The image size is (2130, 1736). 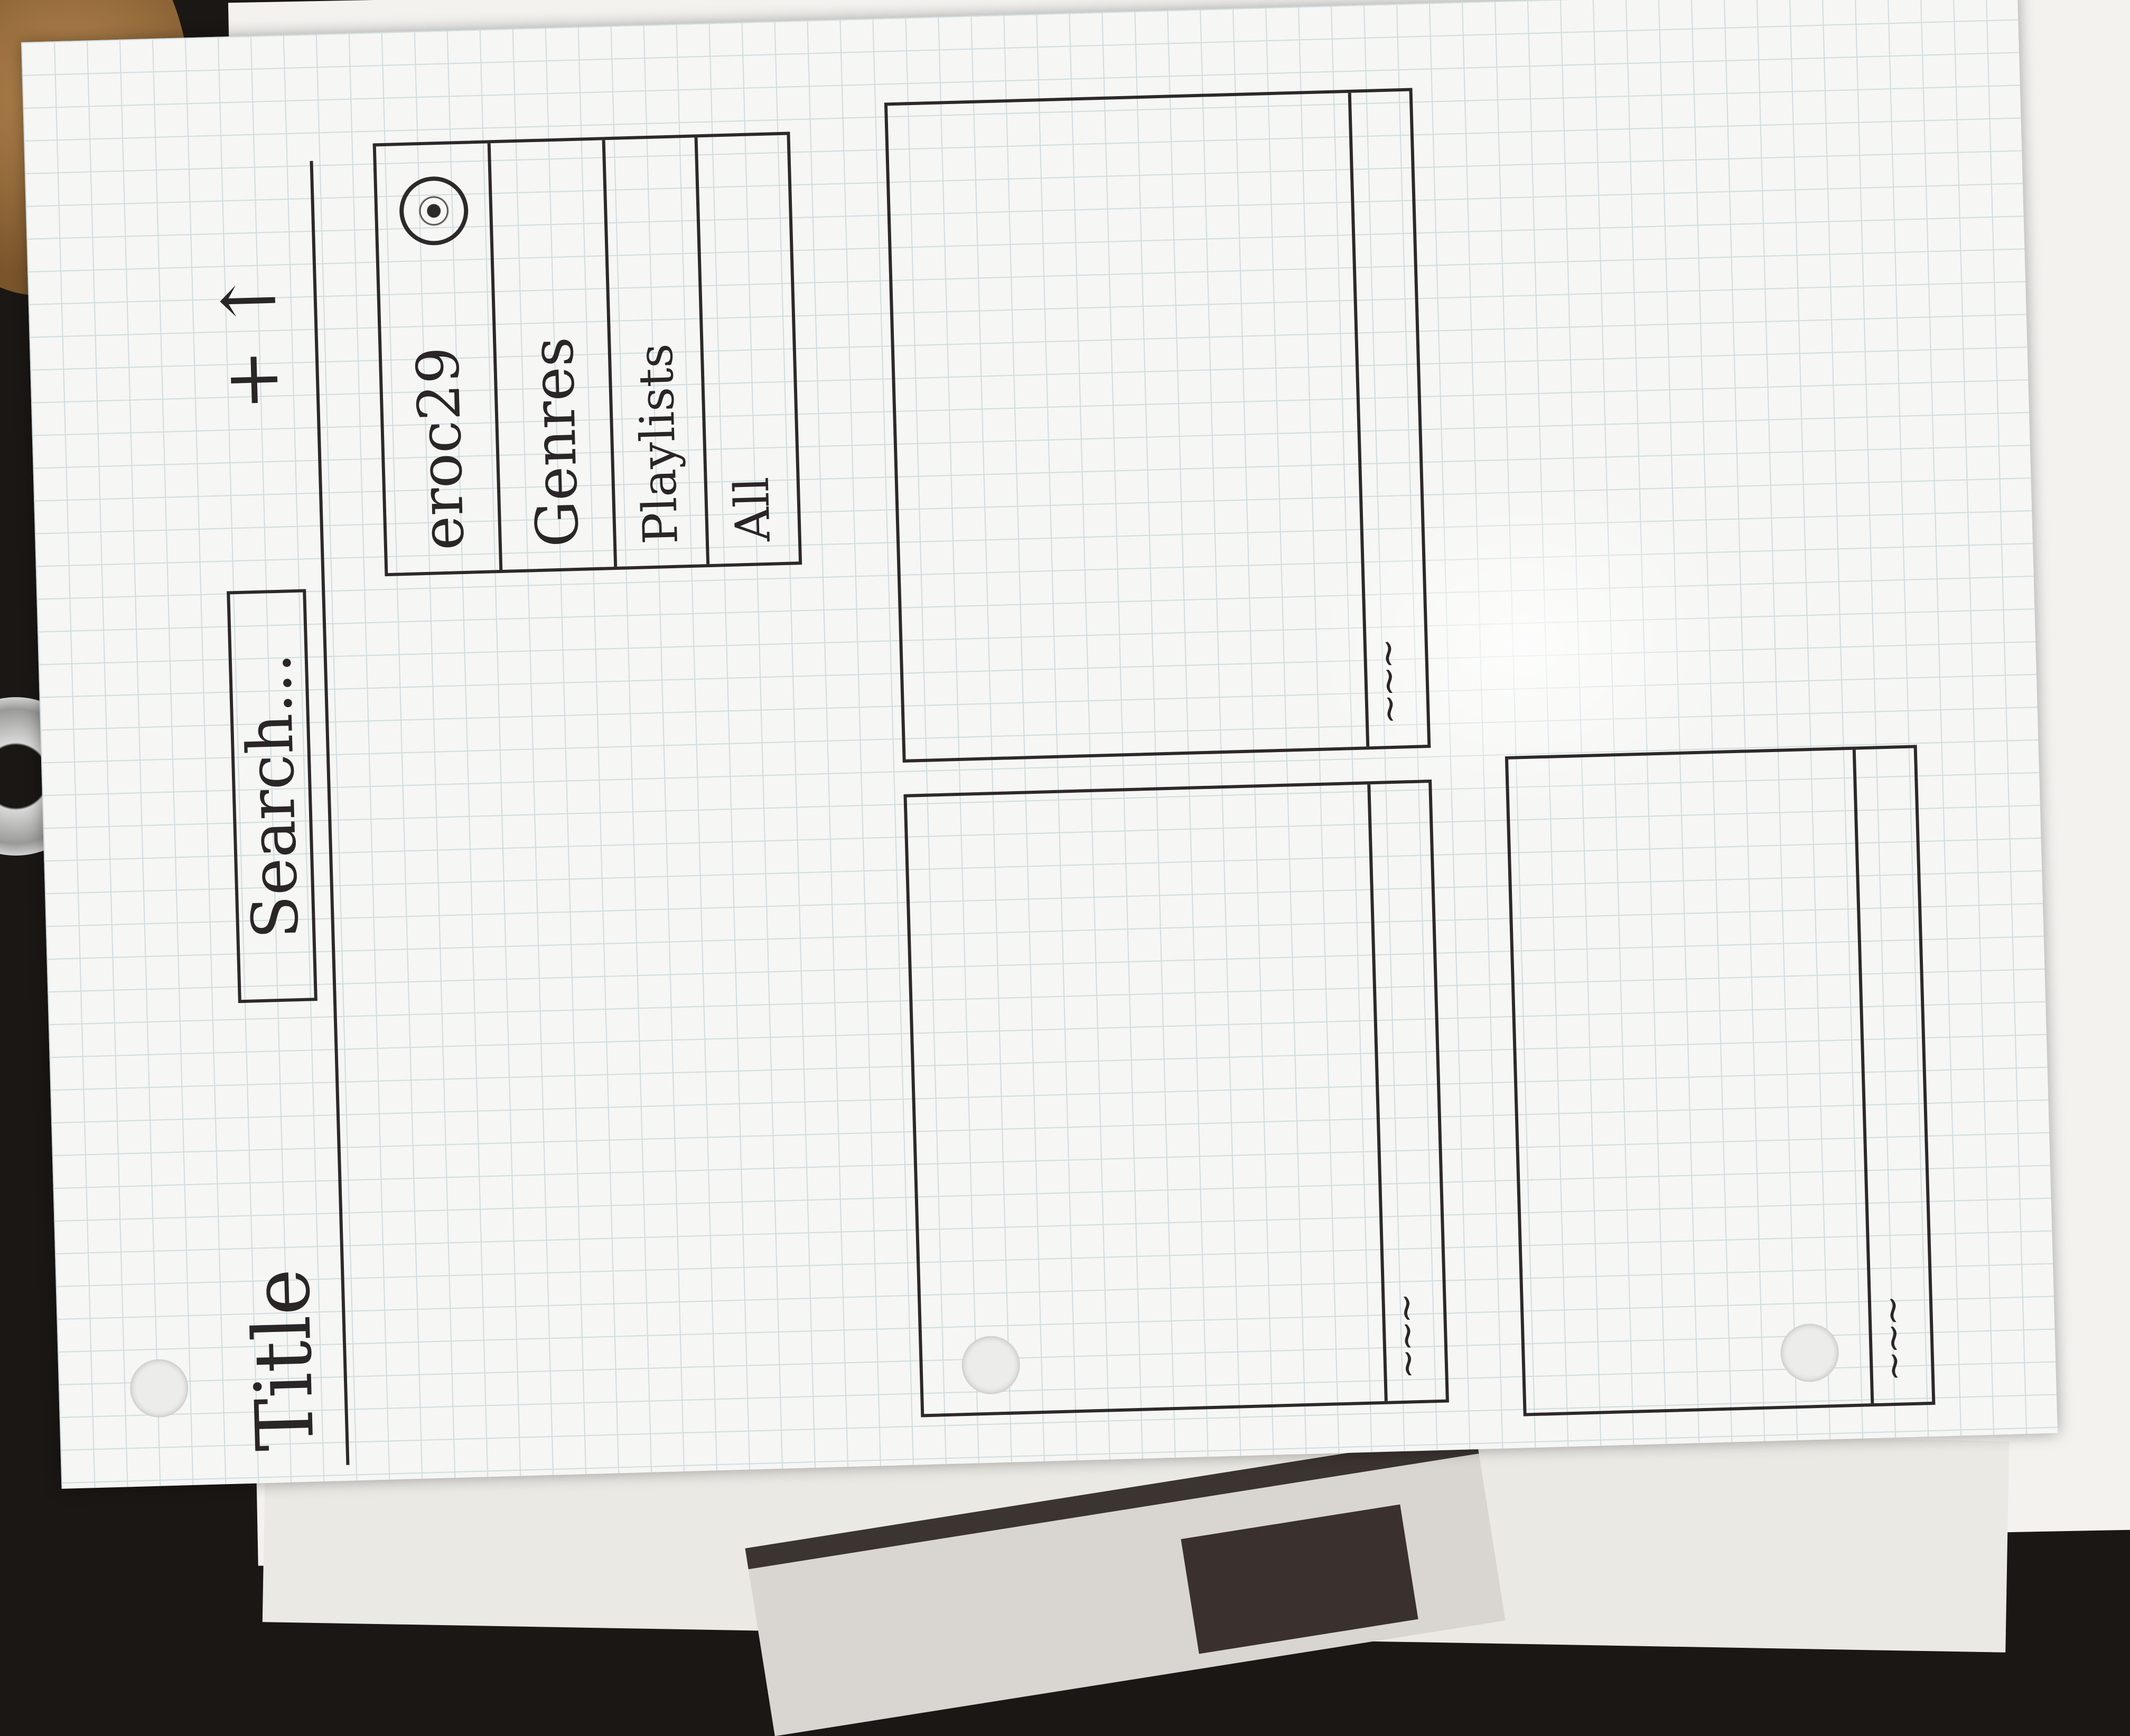 What do you see at coordinates (555, 442) in the screenshot?
I see `menu-item-label: Genres` at bounding box center [555, 442].